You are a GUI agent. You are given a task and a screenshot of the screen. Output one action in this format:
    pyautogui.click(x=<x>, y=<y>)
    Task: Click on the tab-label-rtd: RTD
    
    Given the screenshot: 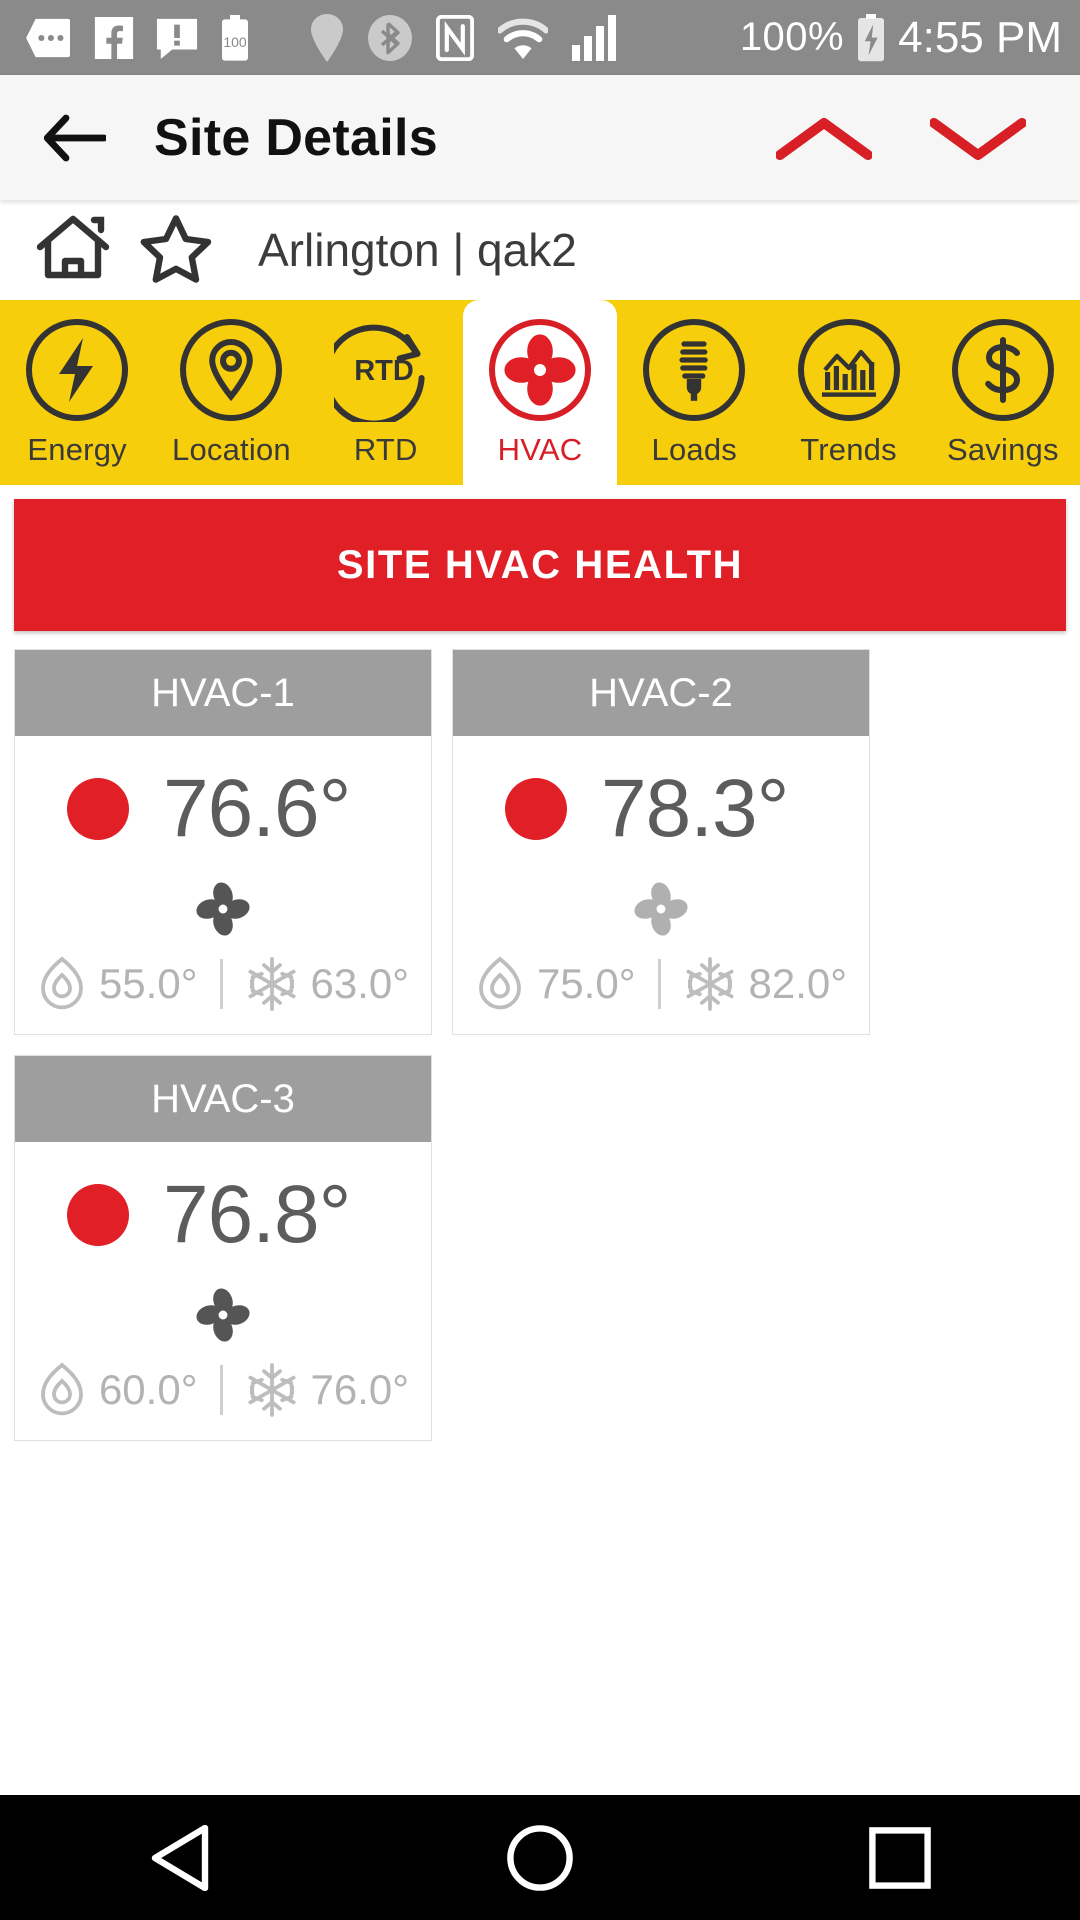 What is the action you would take?
    pyautogui.click(x=385, y=449)
    